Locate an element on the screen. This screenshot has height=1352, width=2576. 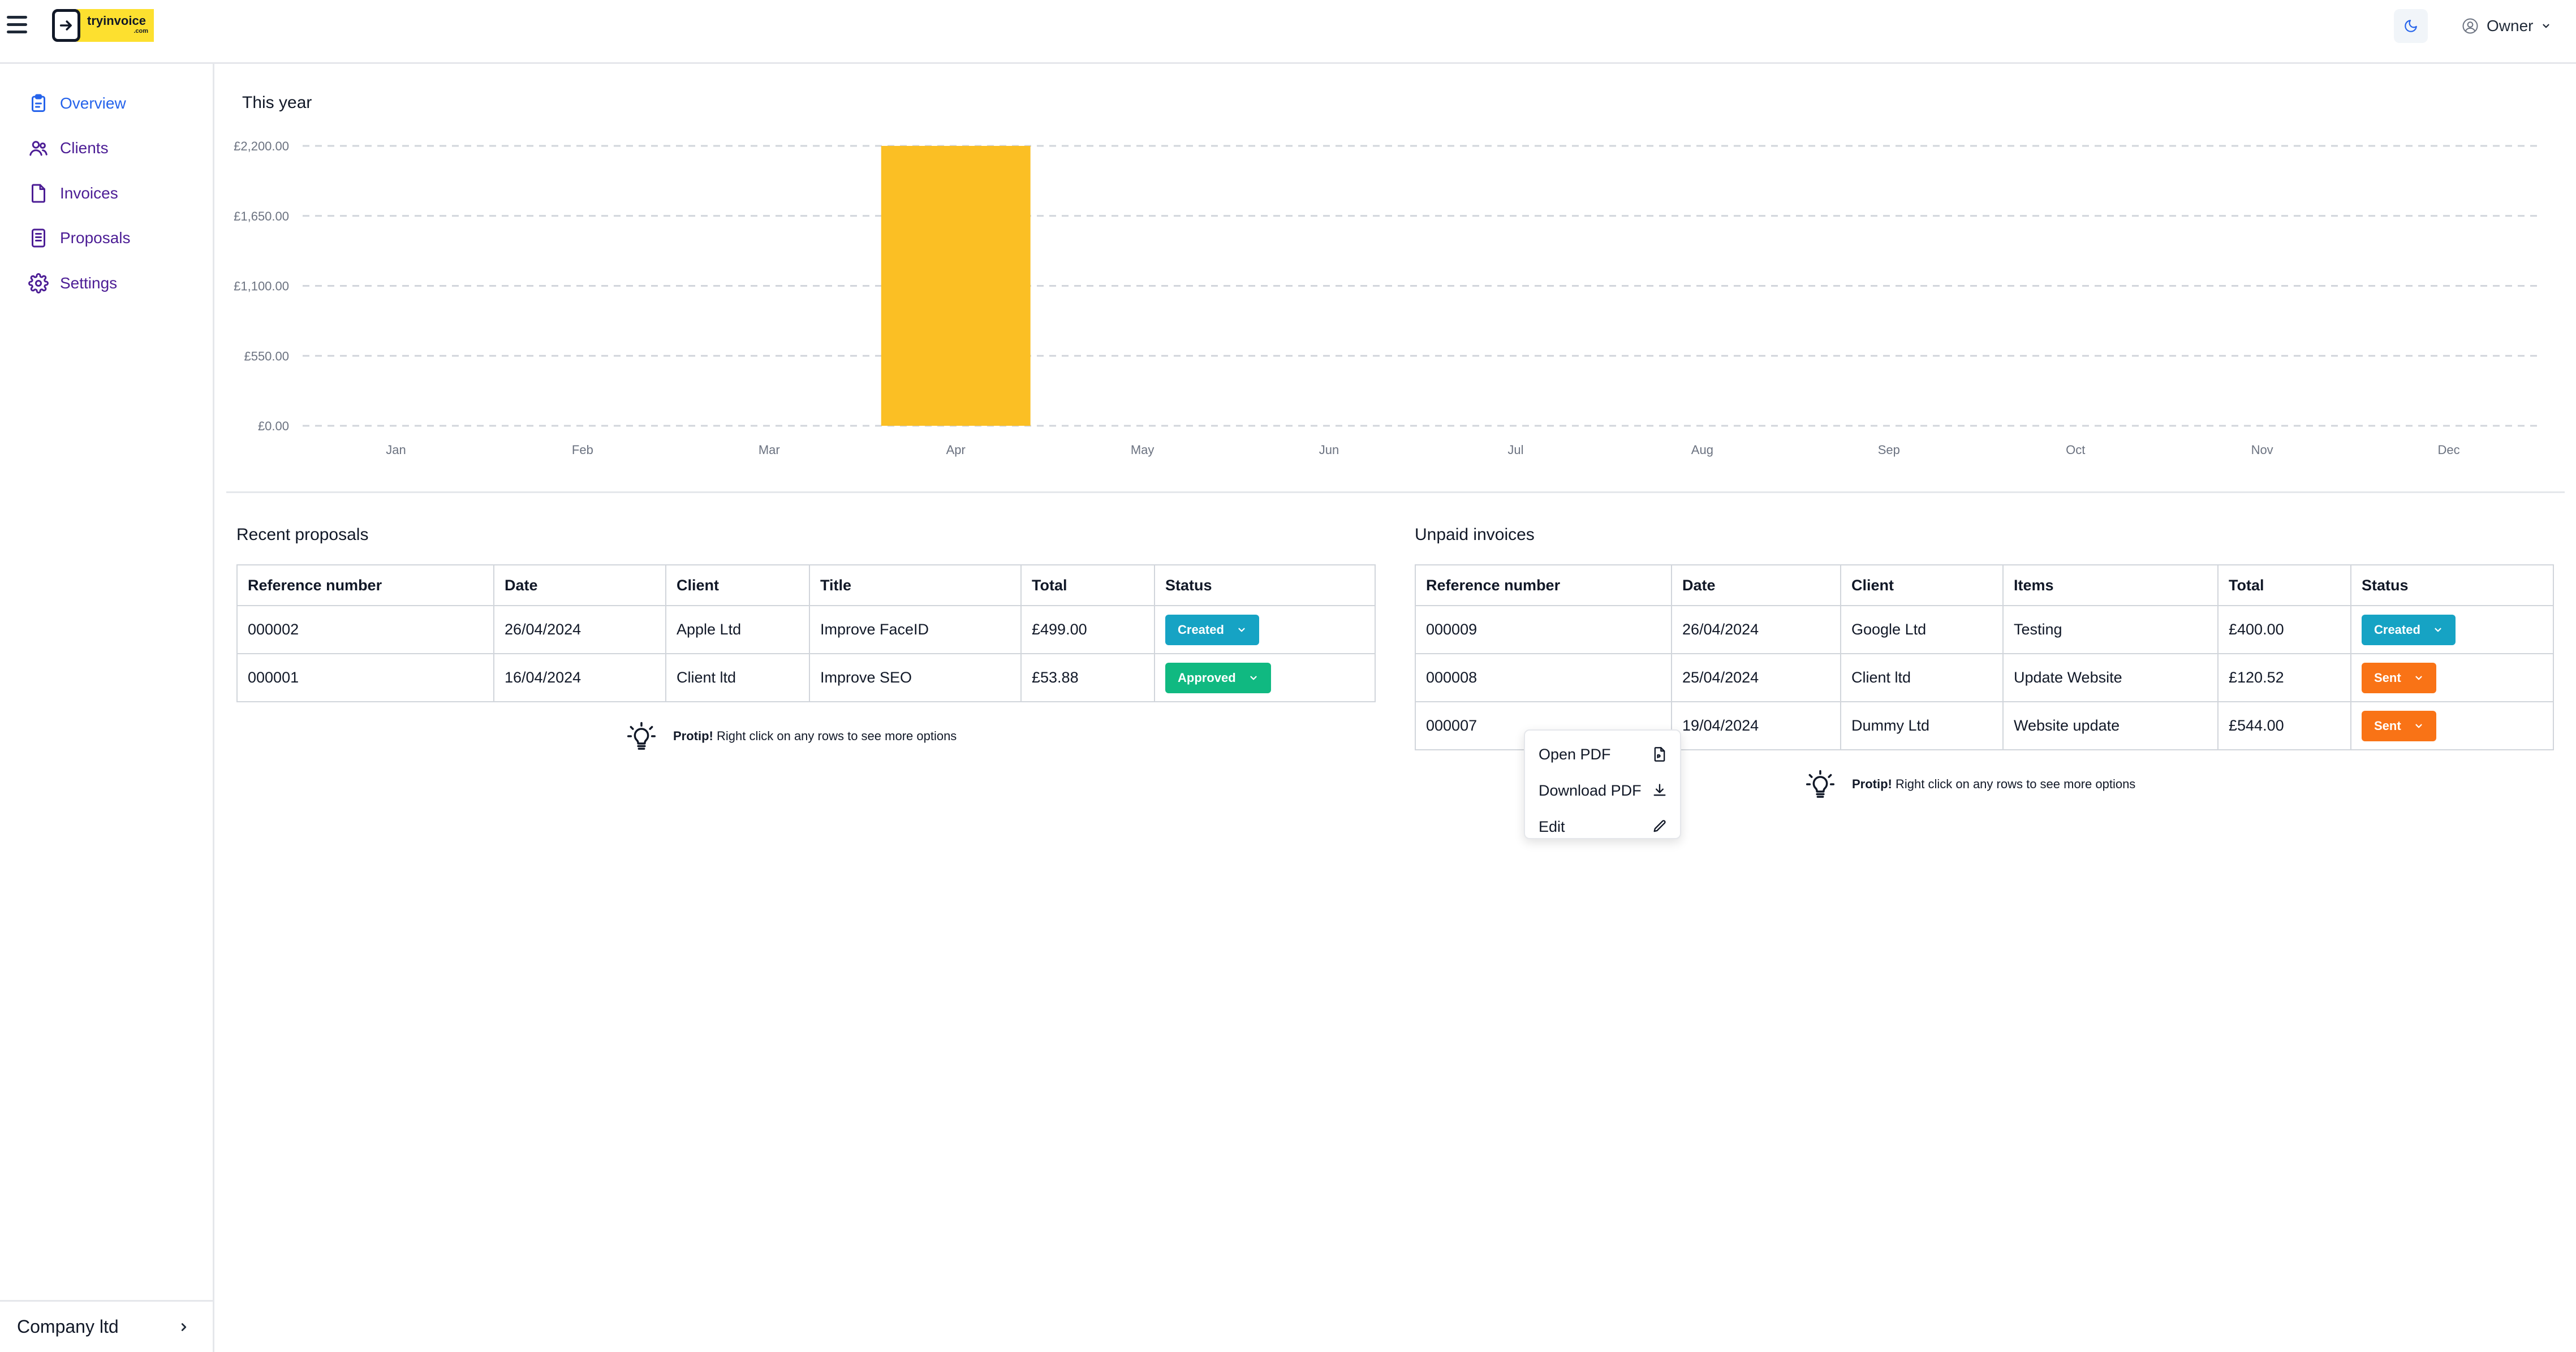
sidebar-item-label: Proposals is located at coordinates (95, 238).